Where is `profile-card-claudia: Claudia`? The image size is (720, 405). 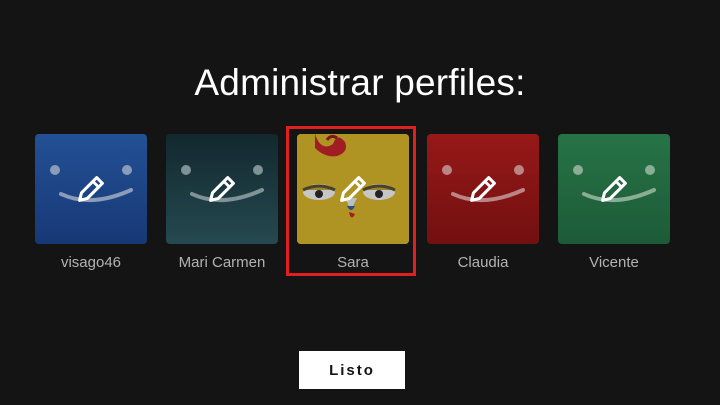
profile-card-claudia: Claudia is located at coordinates (483, 202).